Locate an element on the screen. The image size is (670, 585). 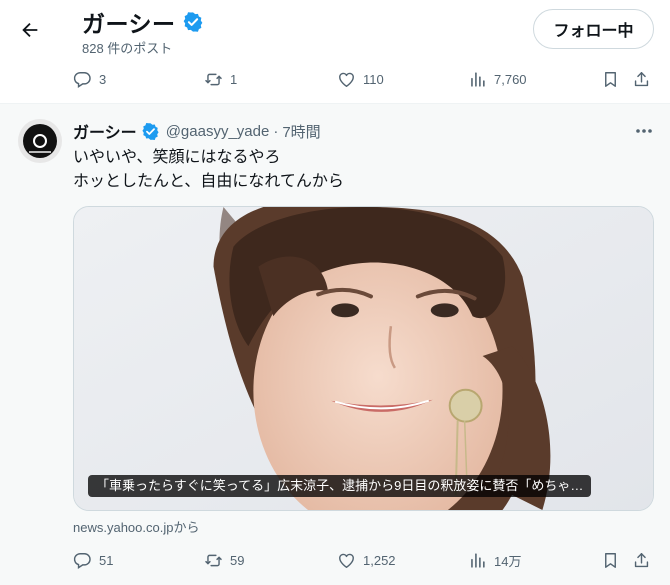
reply-button: 3 is located at coordinates (89, 79).